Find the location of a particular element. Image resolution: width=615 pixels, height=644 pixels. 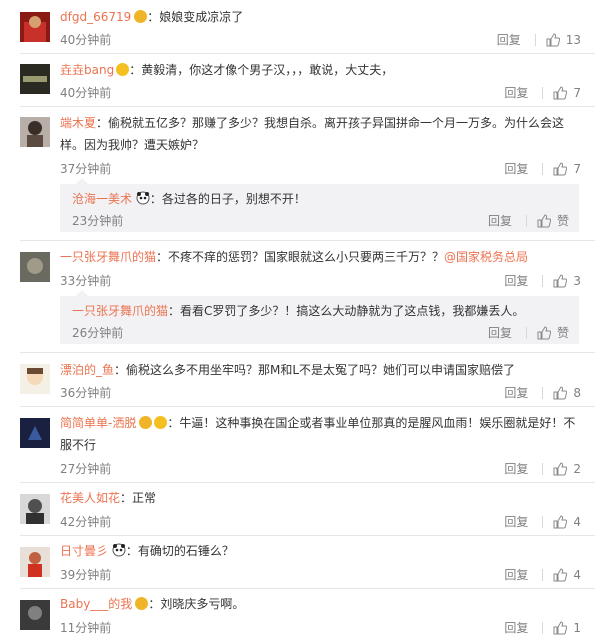

comment-username: 花美人如花 is located at coordinates (90, 498).